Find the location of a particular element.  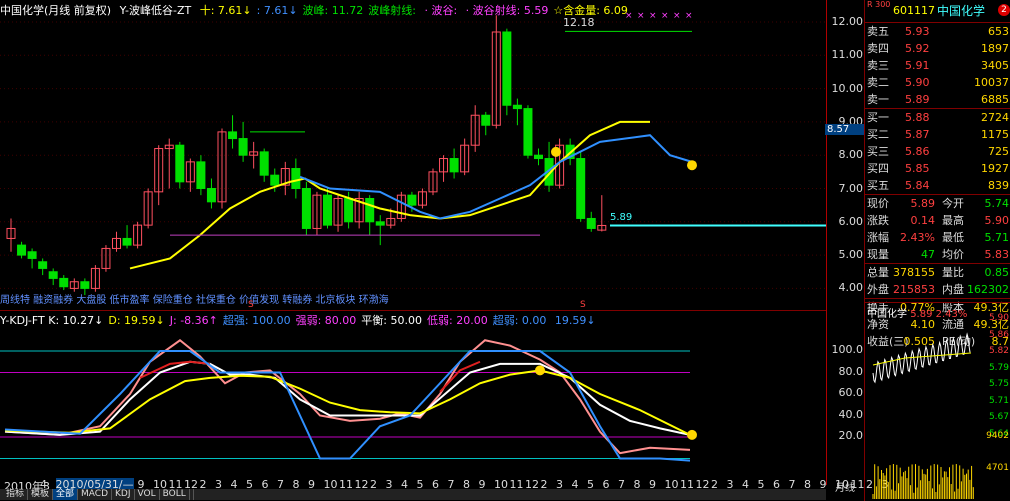

stat-label: 现量 is located at coordinates (878, 254).